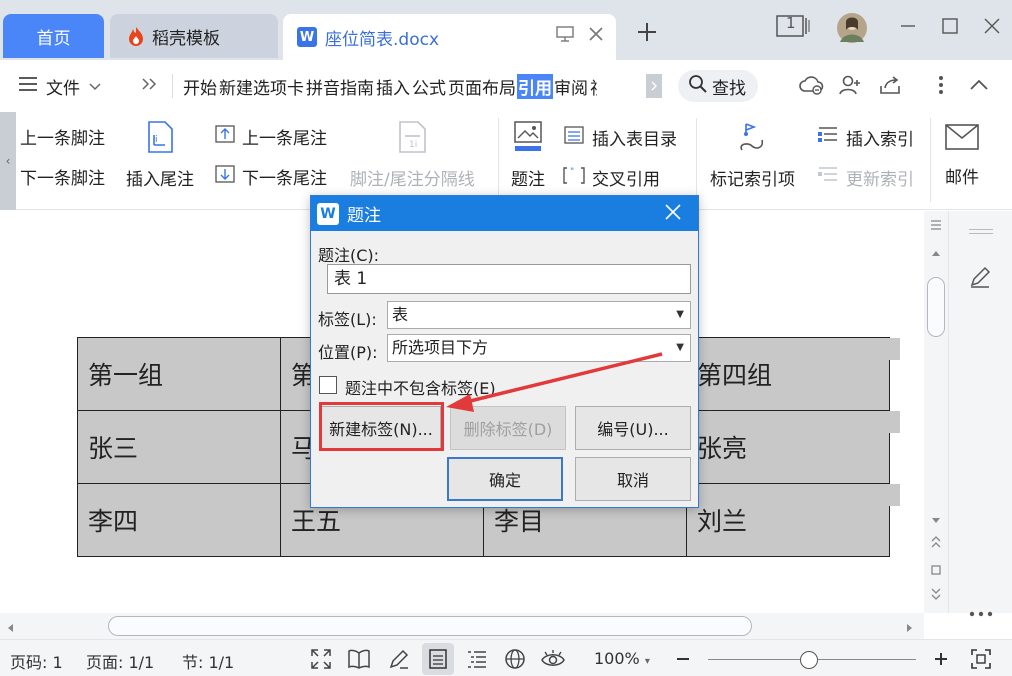 Image resolution: width=1012 pixels, height=676 pixels. Describe the element at coordinates (321, 659) in the screenshot. I see `fullscreen-icon` at that location.